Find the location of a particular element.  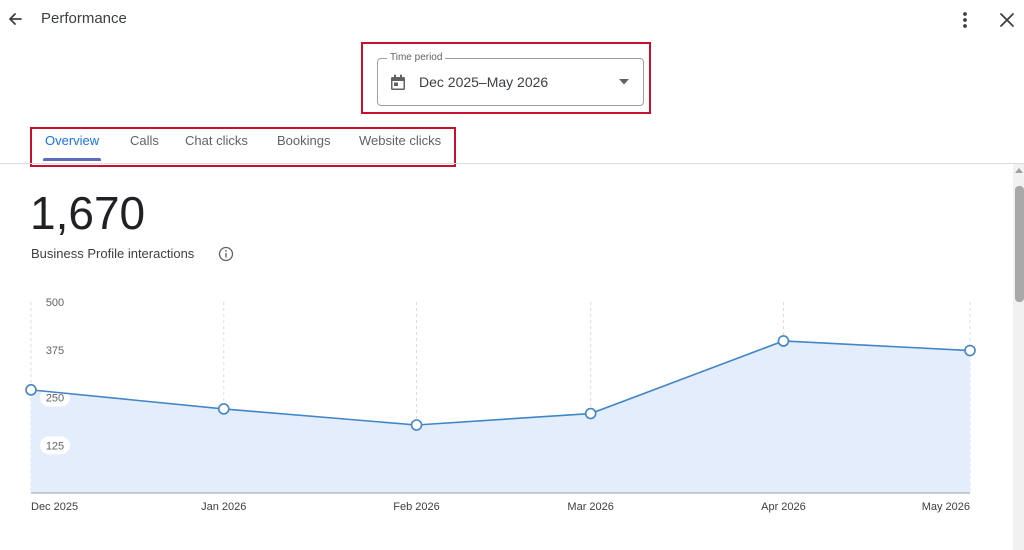

y-tick-label: 375 is located at coordinates (55, 351).